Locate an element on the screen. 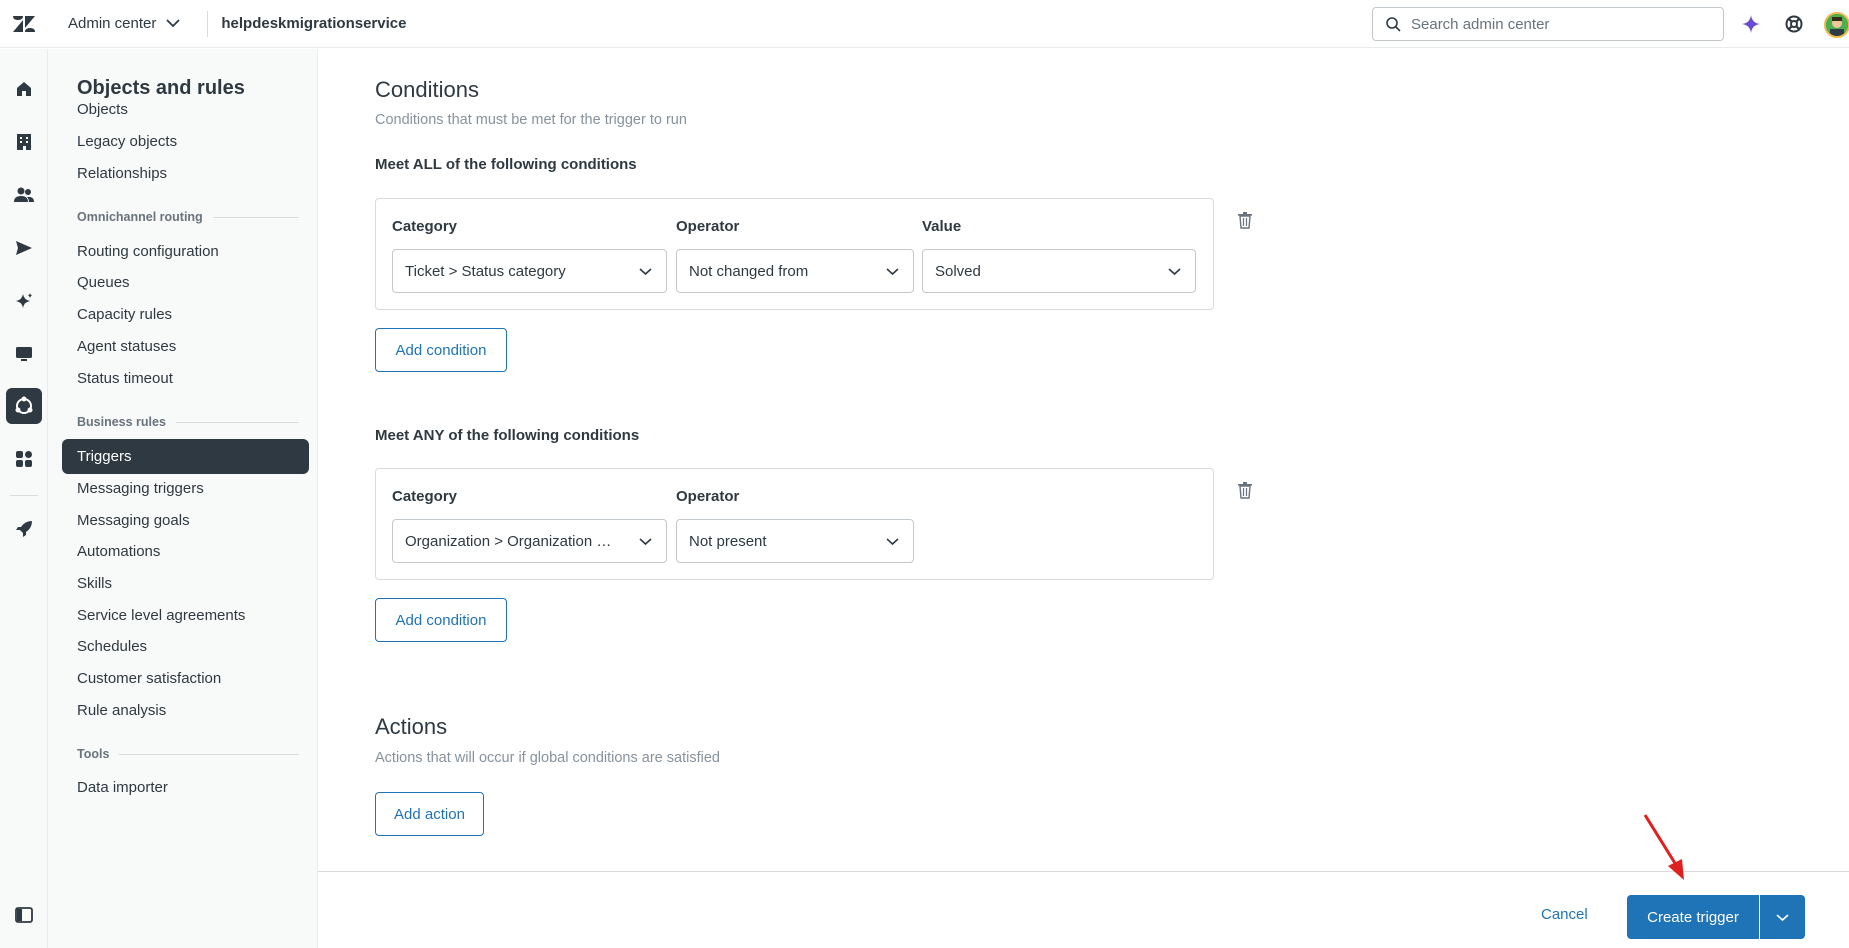  ai-sparkle-rail-icon is located at coordinates (24, 301).